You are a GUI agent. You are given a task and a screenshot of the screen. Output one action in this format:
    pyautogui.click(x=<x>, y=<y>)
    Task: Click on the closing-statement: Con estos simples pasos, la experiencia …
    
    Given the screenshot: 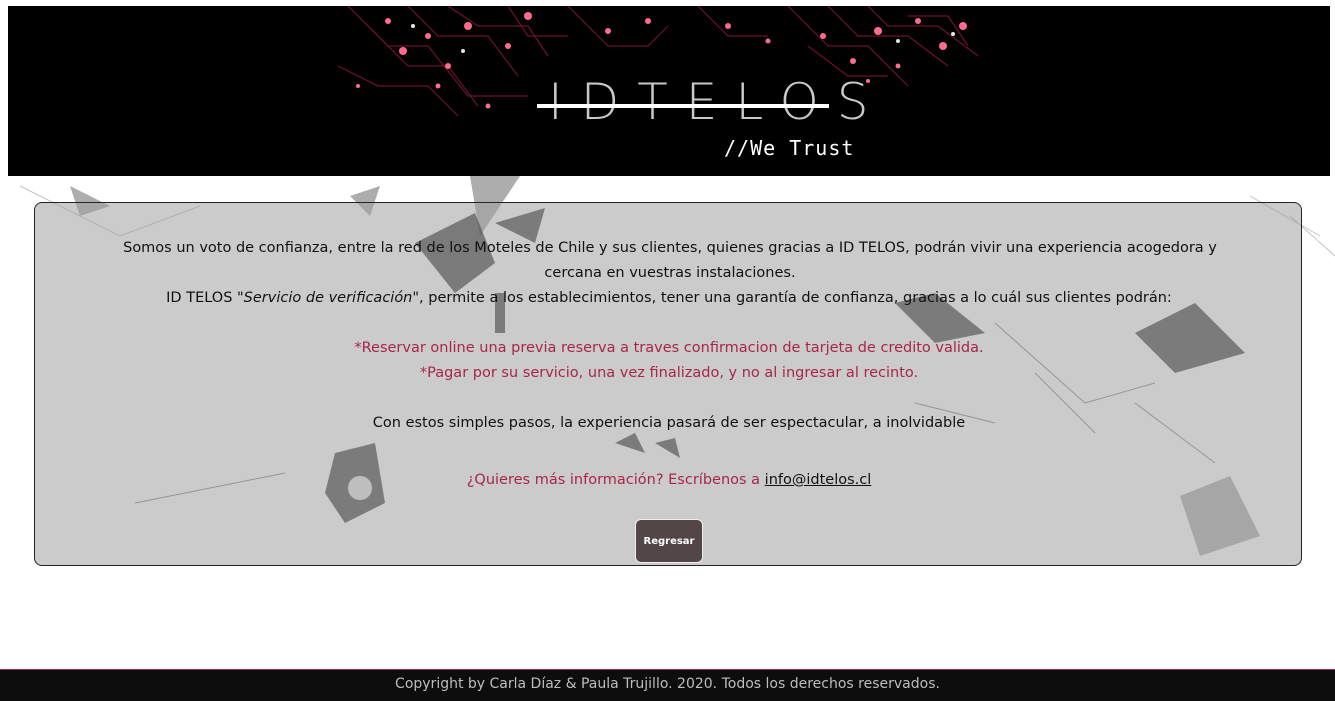 What is the action you would take?
    pyautogui.click(x=669, y=423)
    